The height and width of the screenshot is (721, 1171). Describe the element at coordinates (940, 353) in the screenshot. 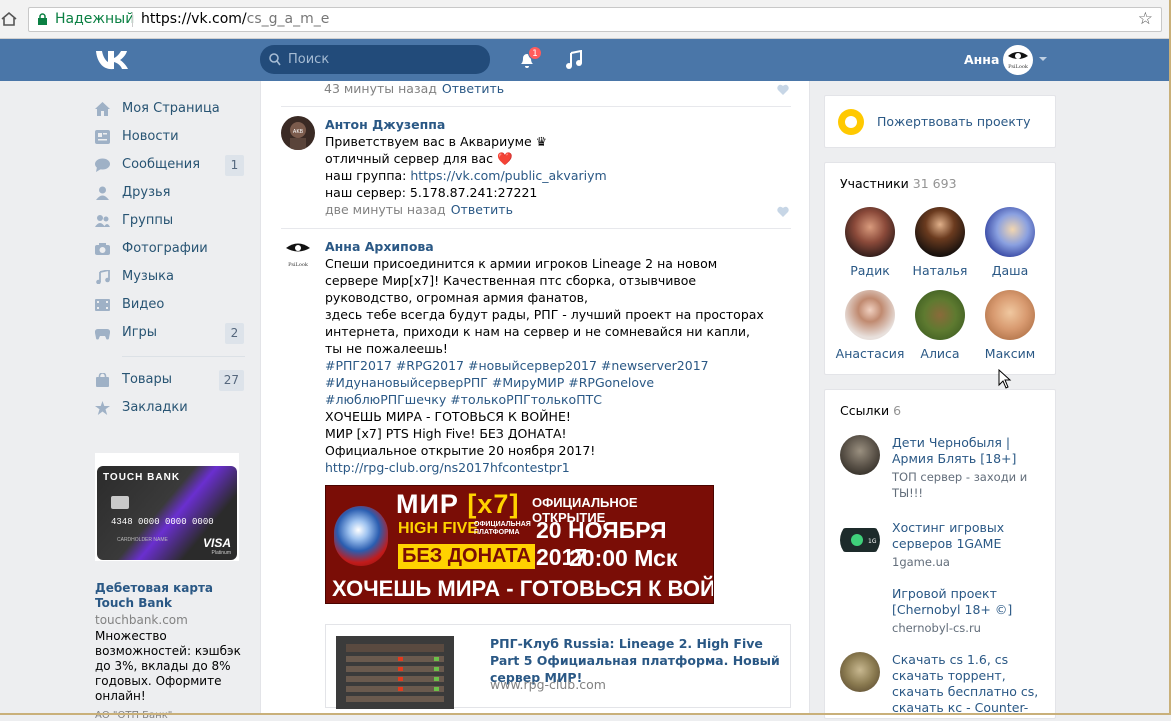

I see `member-name: Алиса` at that location.